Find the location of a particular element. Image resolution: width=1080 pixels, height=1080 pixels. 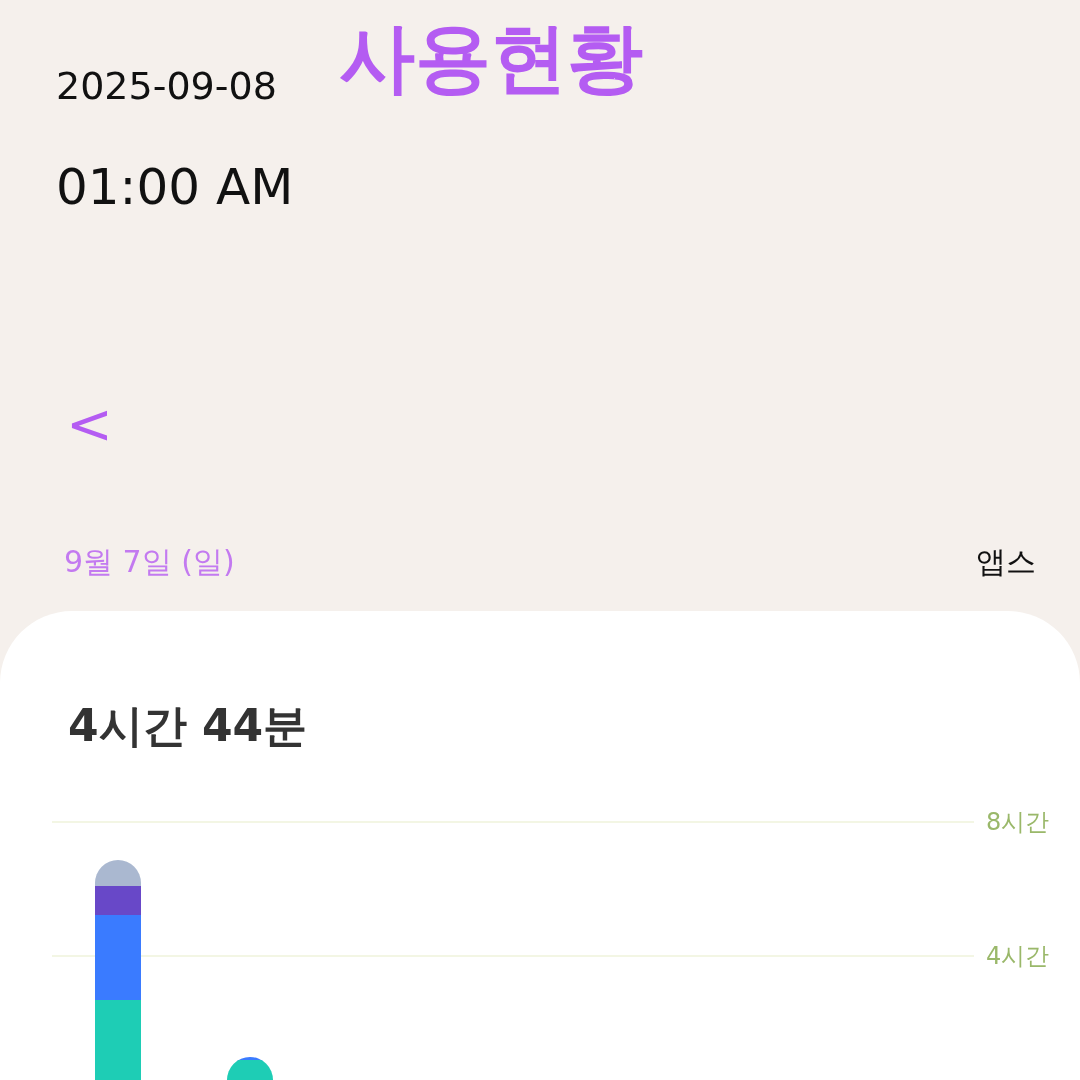

axis-label: 4시간 is located at coordinates (1018, 956).